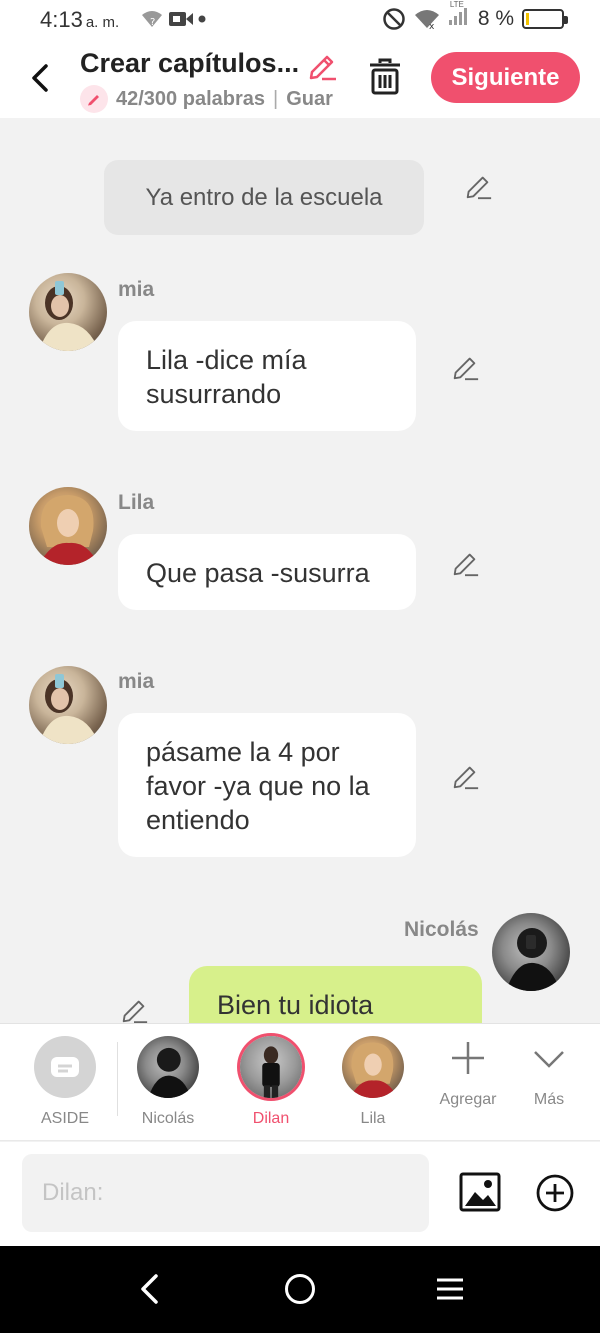 The height and width of the screenshot is (1333, 600). I want to click on message-line: Que pasa -susurra, so click(258, 573).